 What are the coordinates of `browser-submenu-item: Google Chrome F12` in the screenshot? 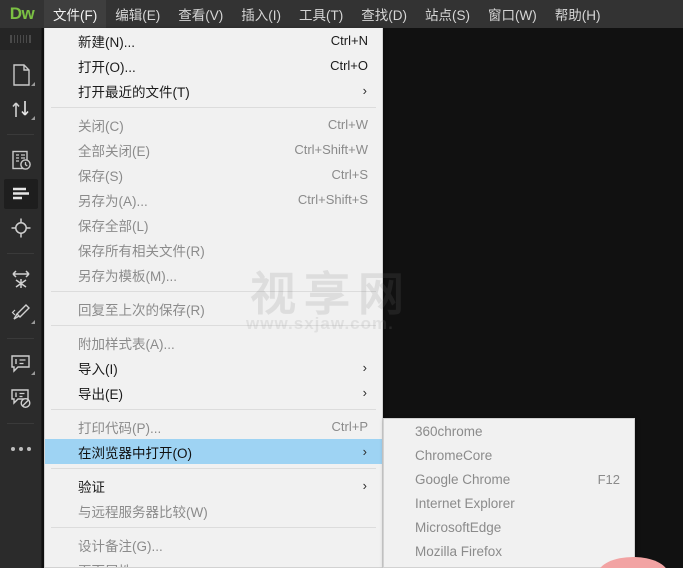 It's located at (509, 479).